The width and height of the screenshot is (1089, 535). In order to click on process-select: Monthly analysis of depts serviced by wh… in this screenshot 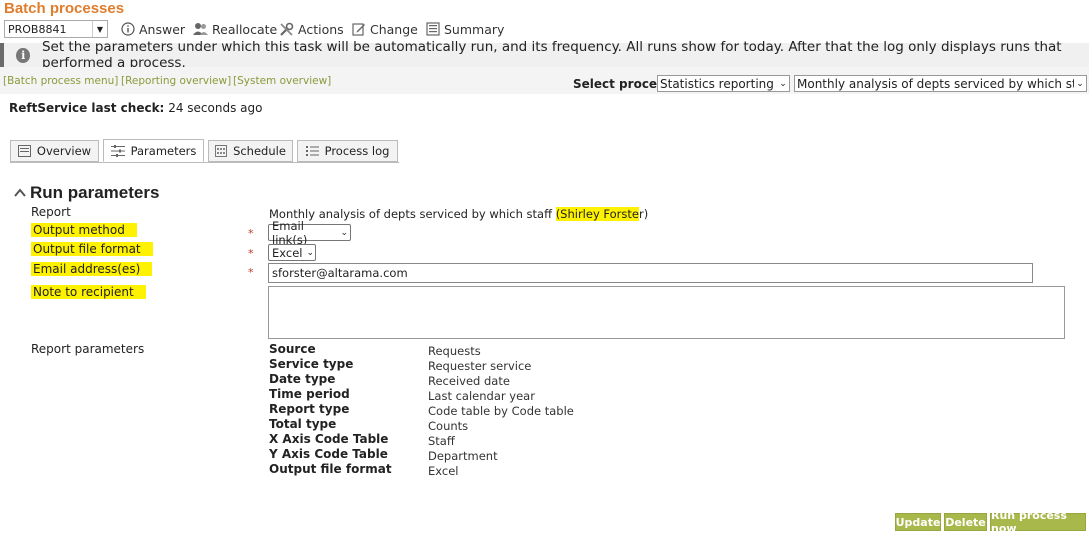, I will do `click(940, 83)`.